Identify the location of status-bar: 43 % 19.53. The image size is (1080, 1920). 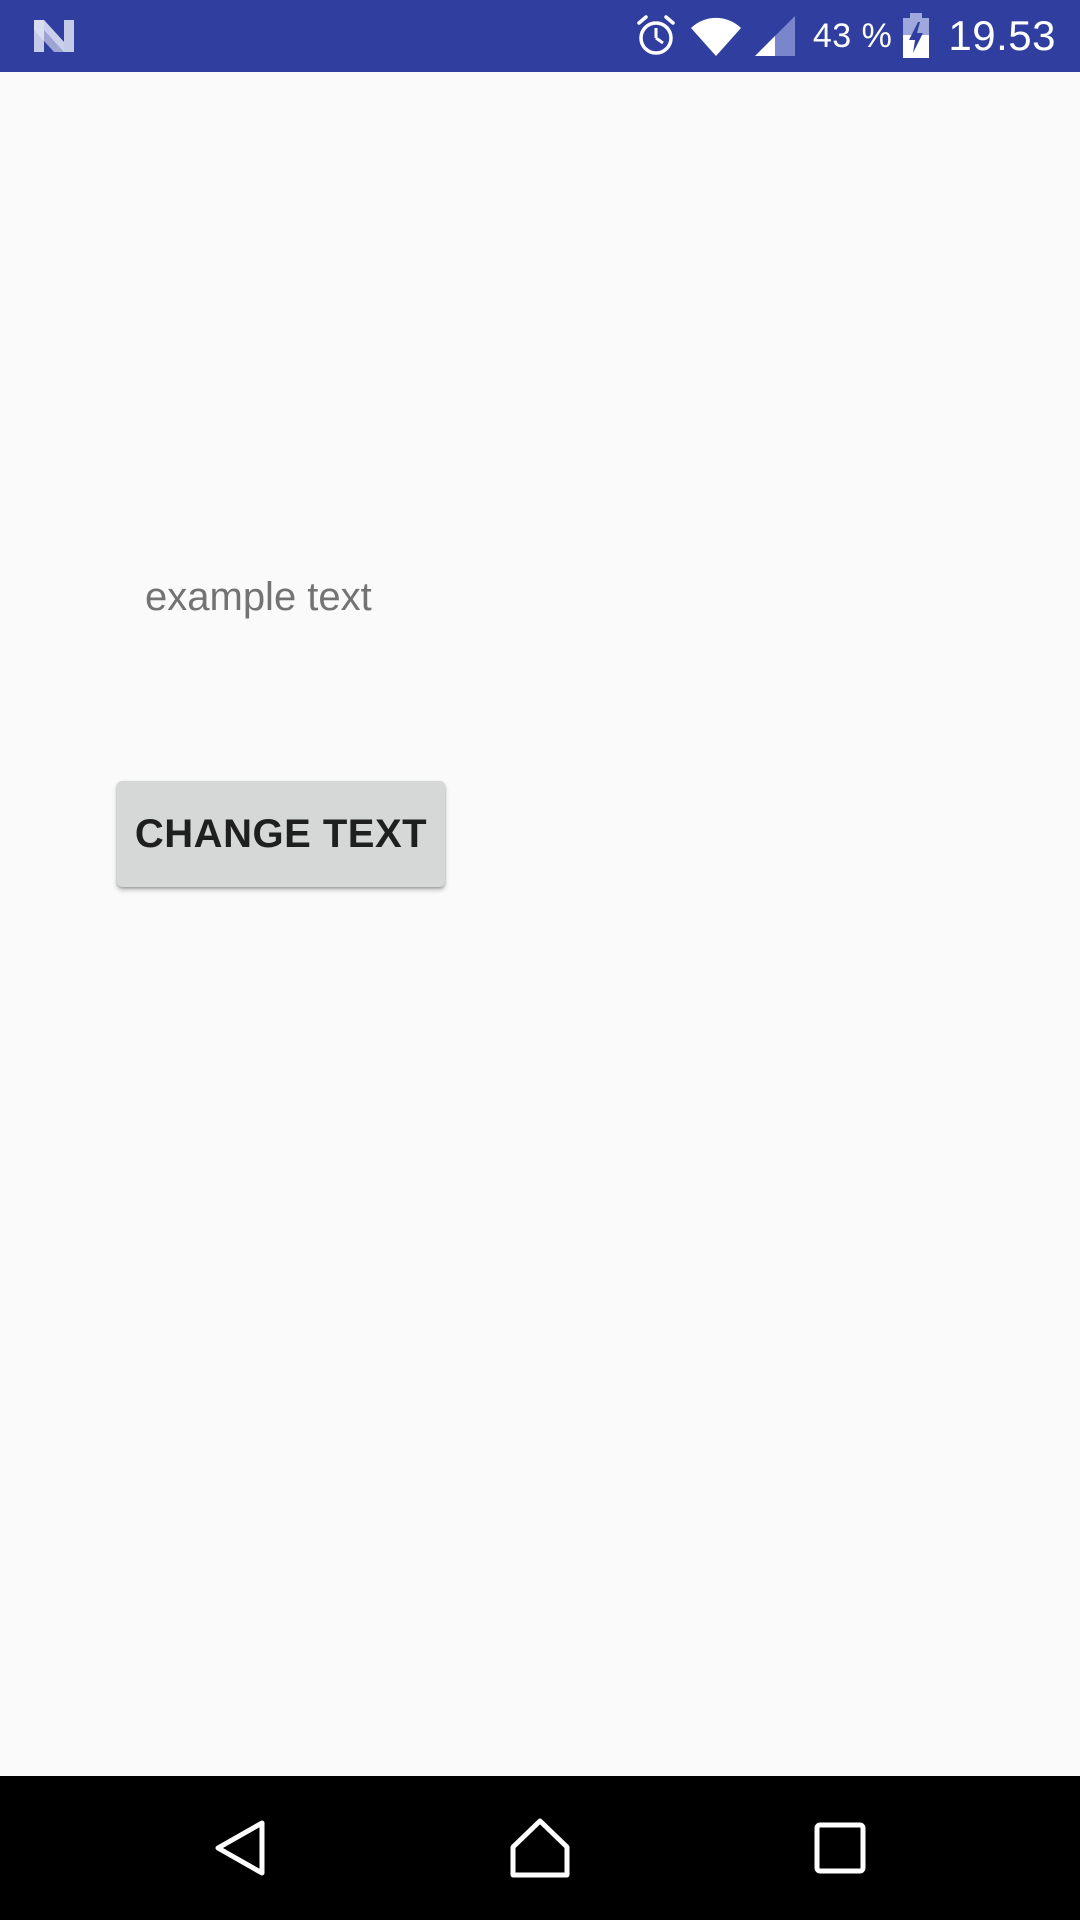
(540, 36).